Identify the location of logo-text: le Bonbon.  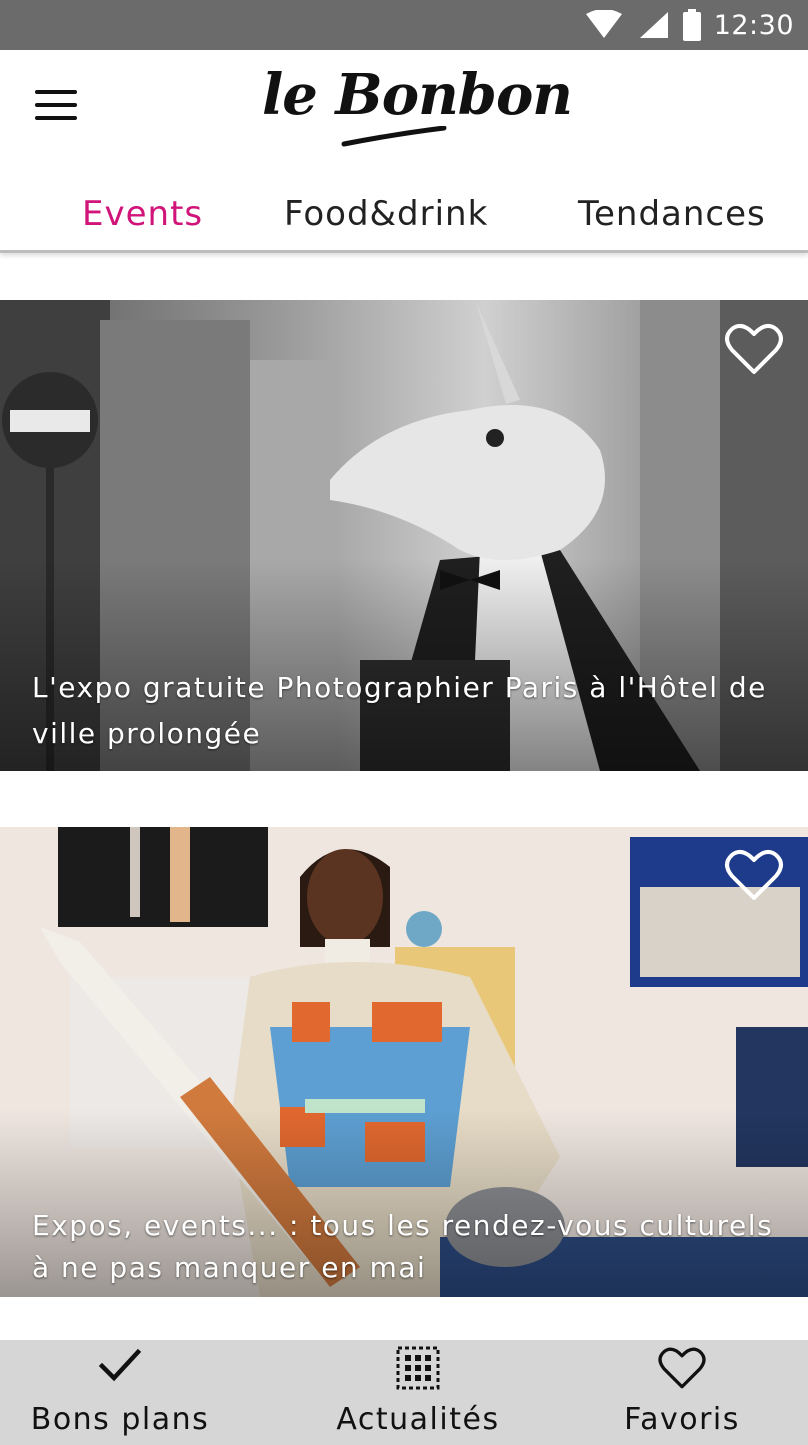
(417, 95).